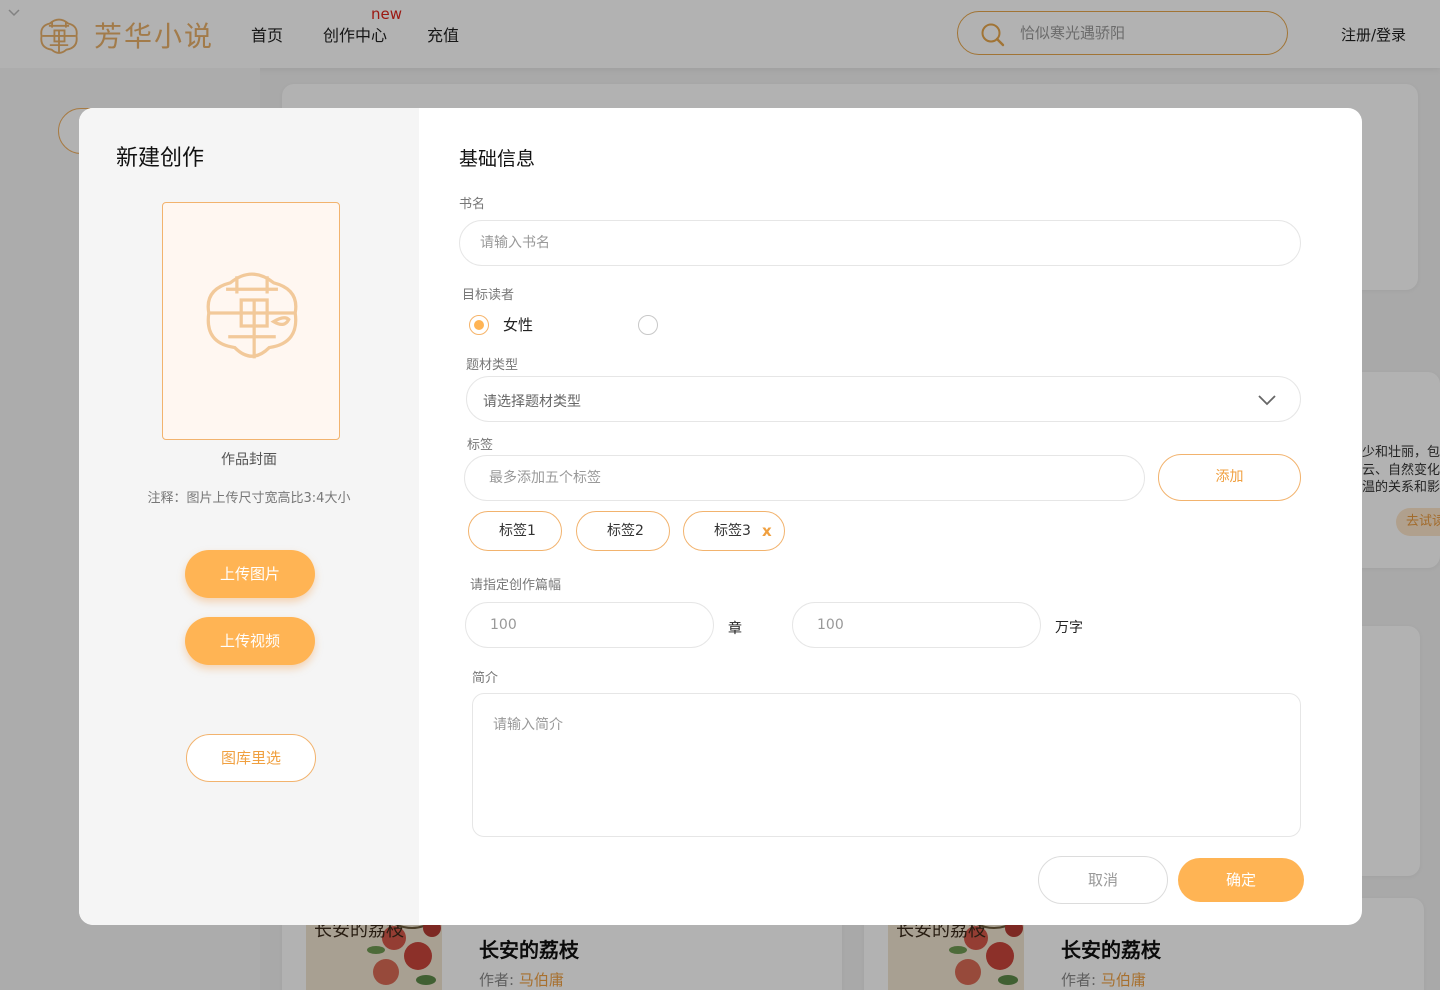 The height and width of the screenshot is (990, 1440). I want to click on genre-label: 题材类型, so click(492, 365).